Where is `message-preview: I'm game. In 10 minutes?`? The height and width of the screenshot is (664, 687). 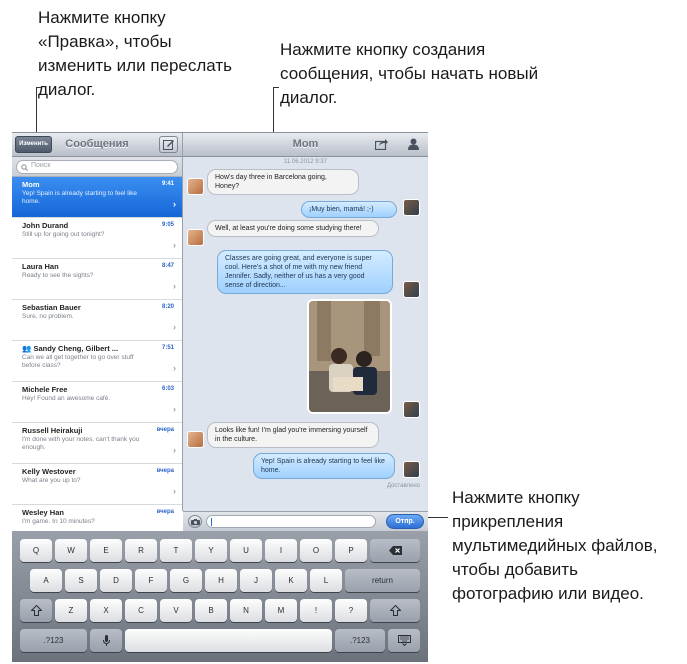
message-preview: I'm game. In 10 minutes? is located at coordinates (58, 521).